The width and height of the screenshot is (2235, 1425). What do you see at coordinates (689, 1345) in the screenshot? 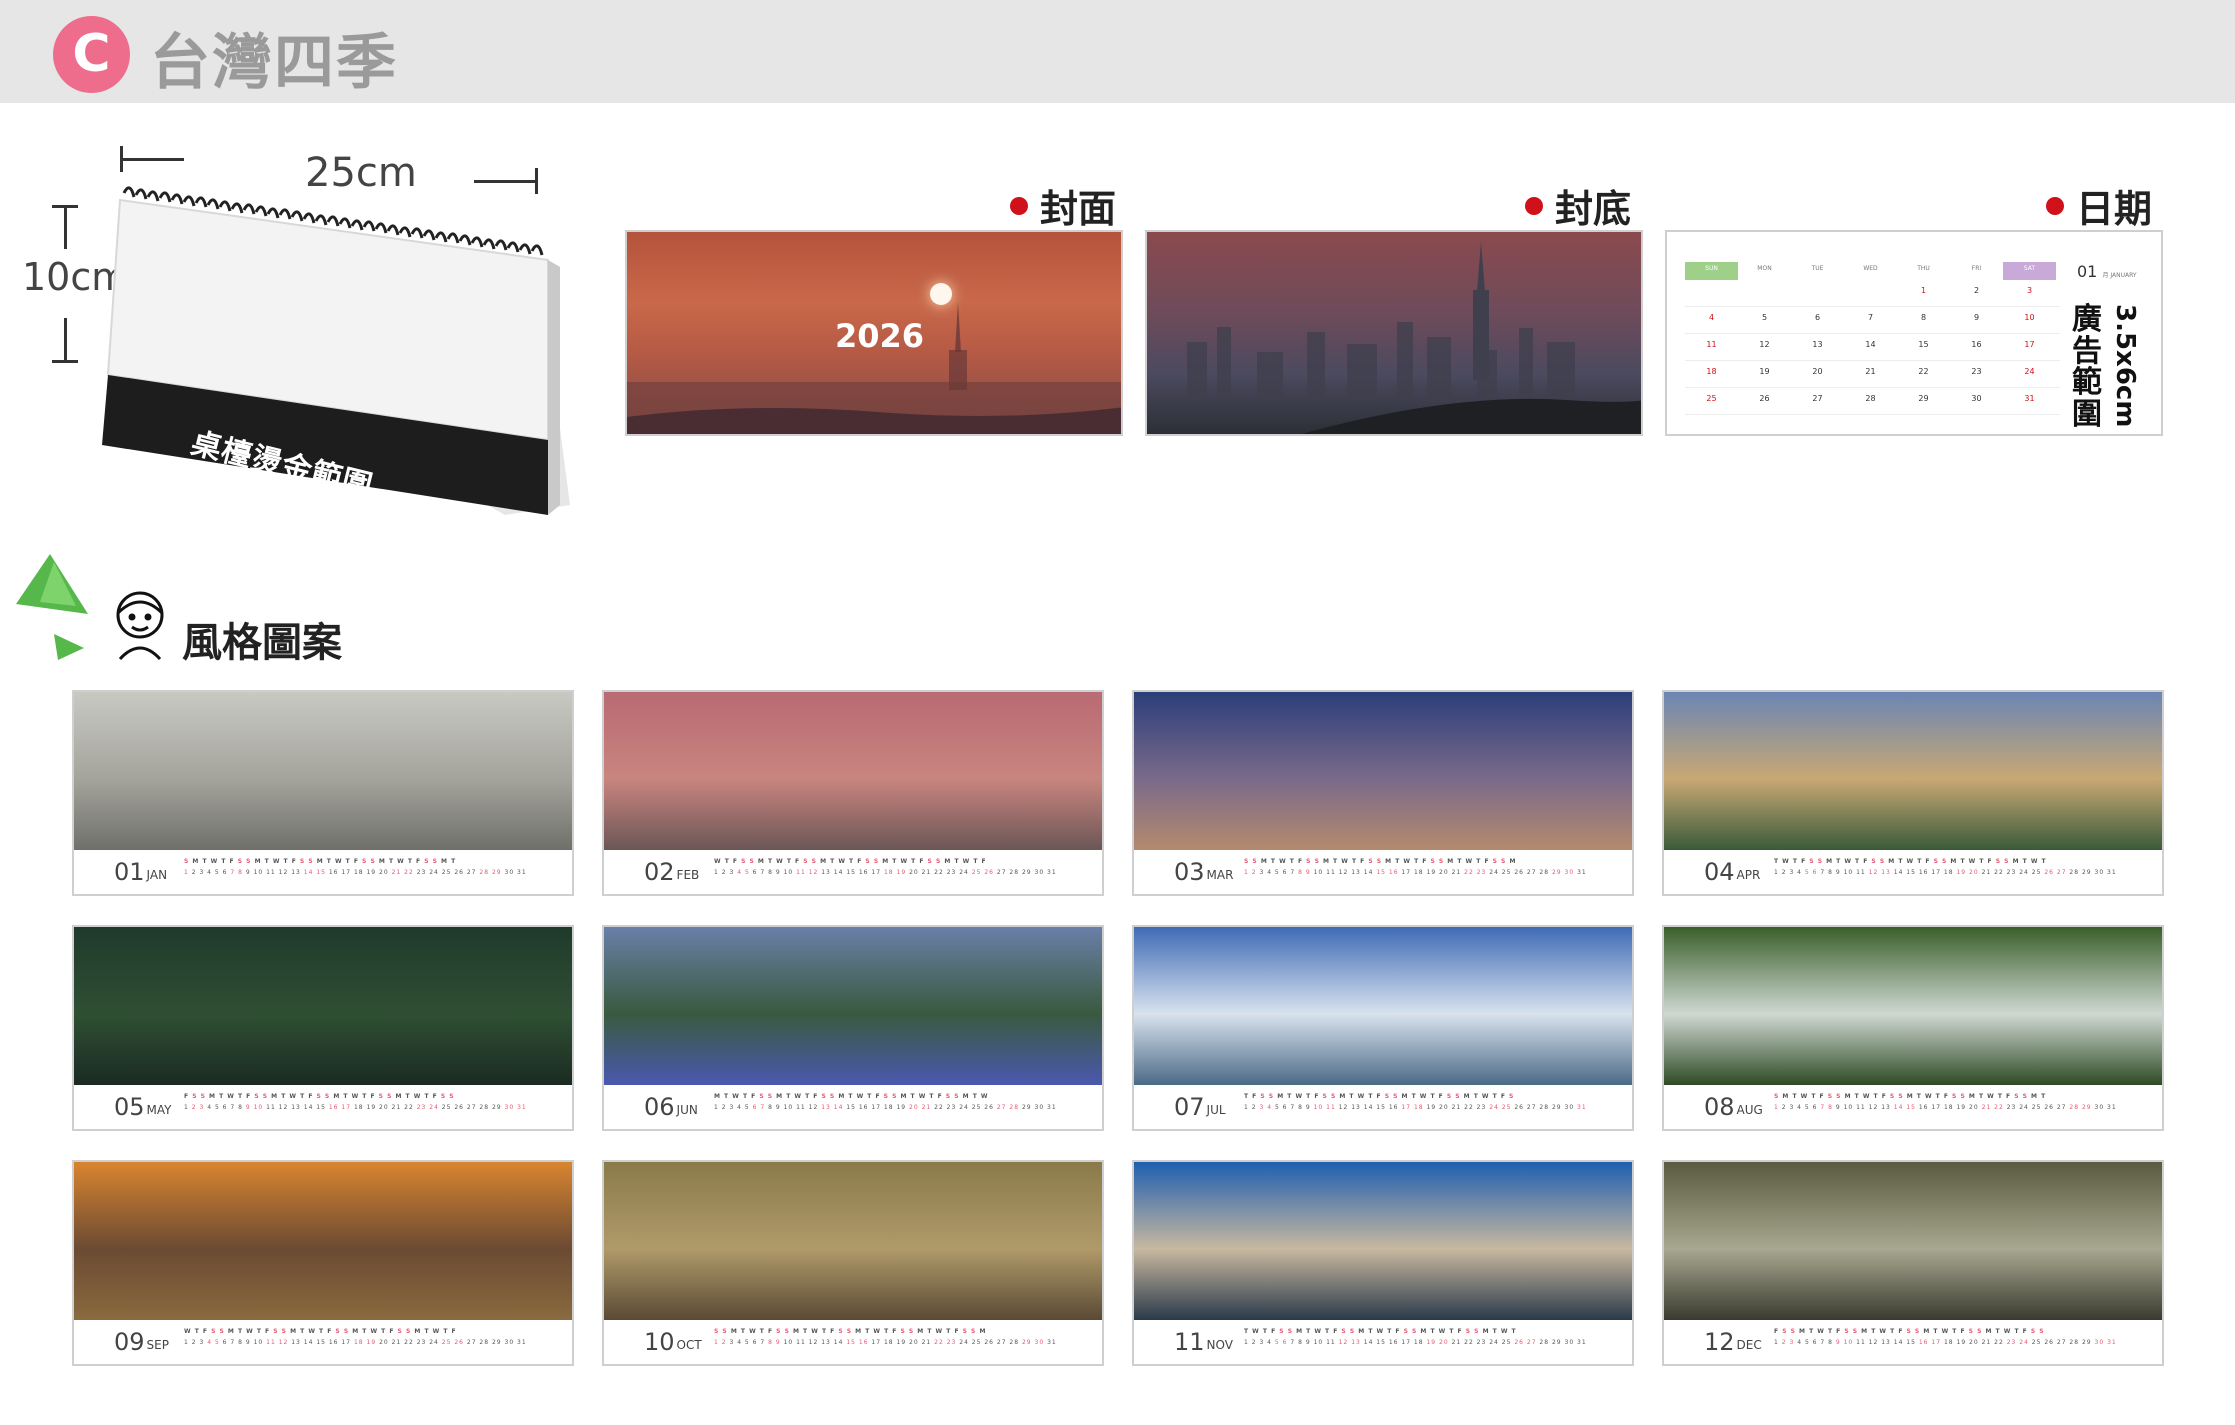
I see `month-abbreviation: OCT` at bounding box center [689, 1345].